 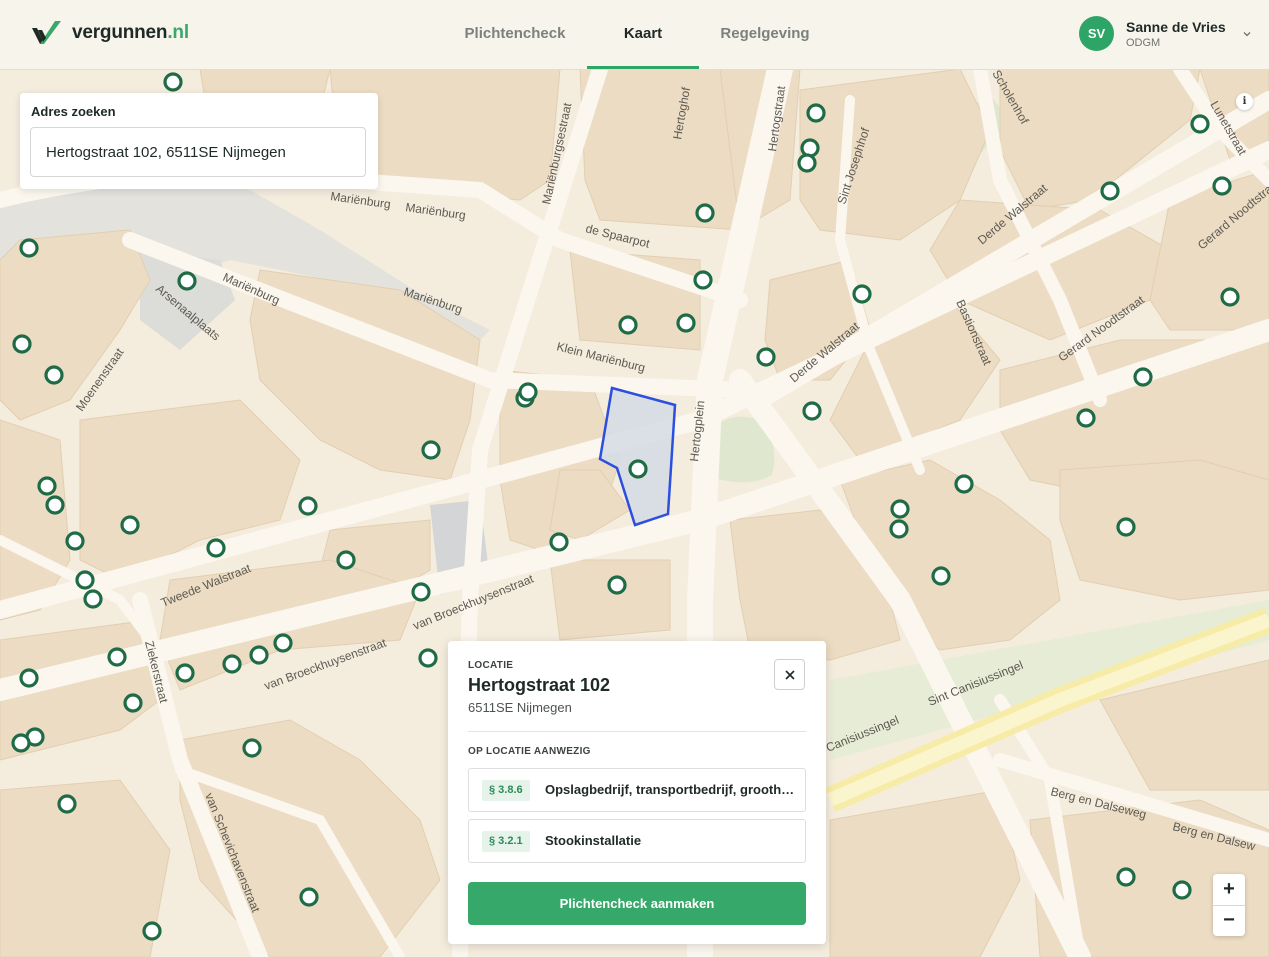 What do you see at coordinates (520, 707) in the screenshot?
I see `location-subtitle: 6511SE Nijmegen` at bounding box center [520, 707].